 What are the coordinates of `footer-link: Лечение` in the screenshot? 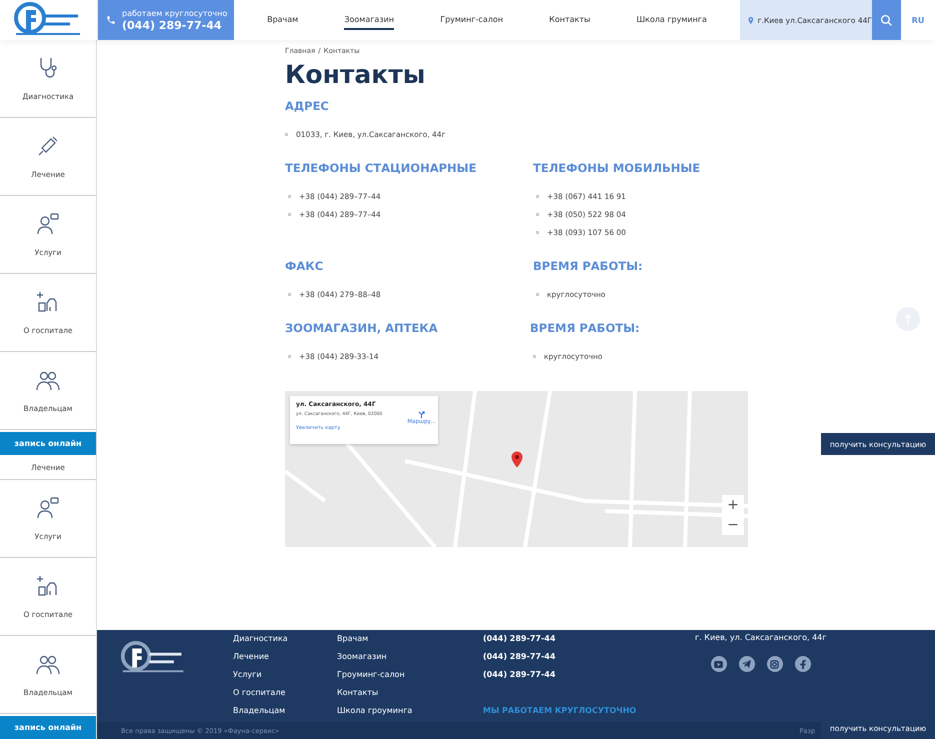 It's located at (285, 657).